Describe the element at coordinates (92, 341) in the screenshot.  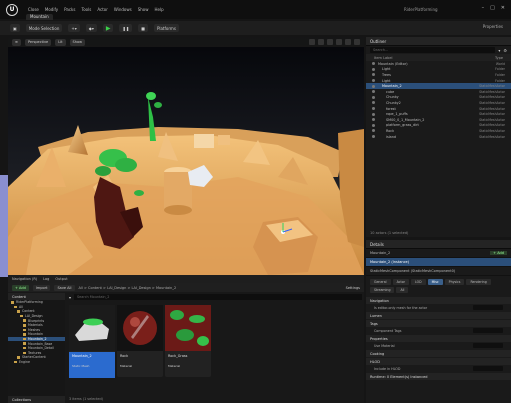
I see `asset-tile: Mountain_2 Static Mesh` at that location.